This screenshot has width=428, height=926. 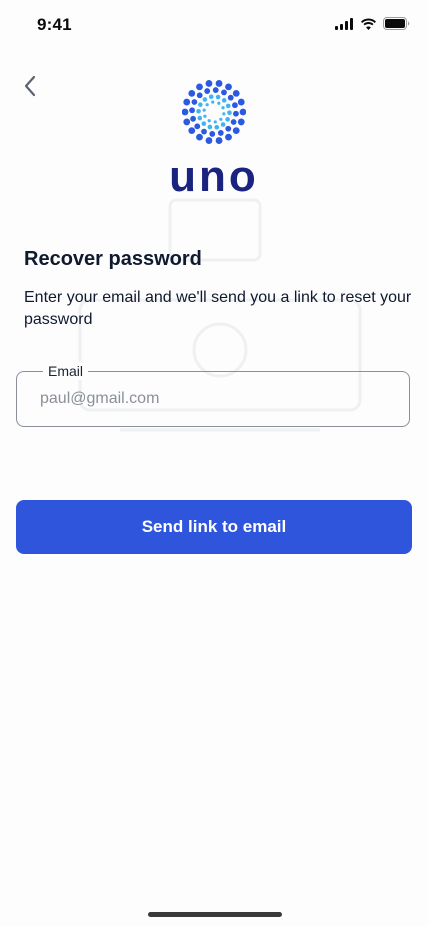 I want to click on page-title: Recover password, so click(x=113, y=259).